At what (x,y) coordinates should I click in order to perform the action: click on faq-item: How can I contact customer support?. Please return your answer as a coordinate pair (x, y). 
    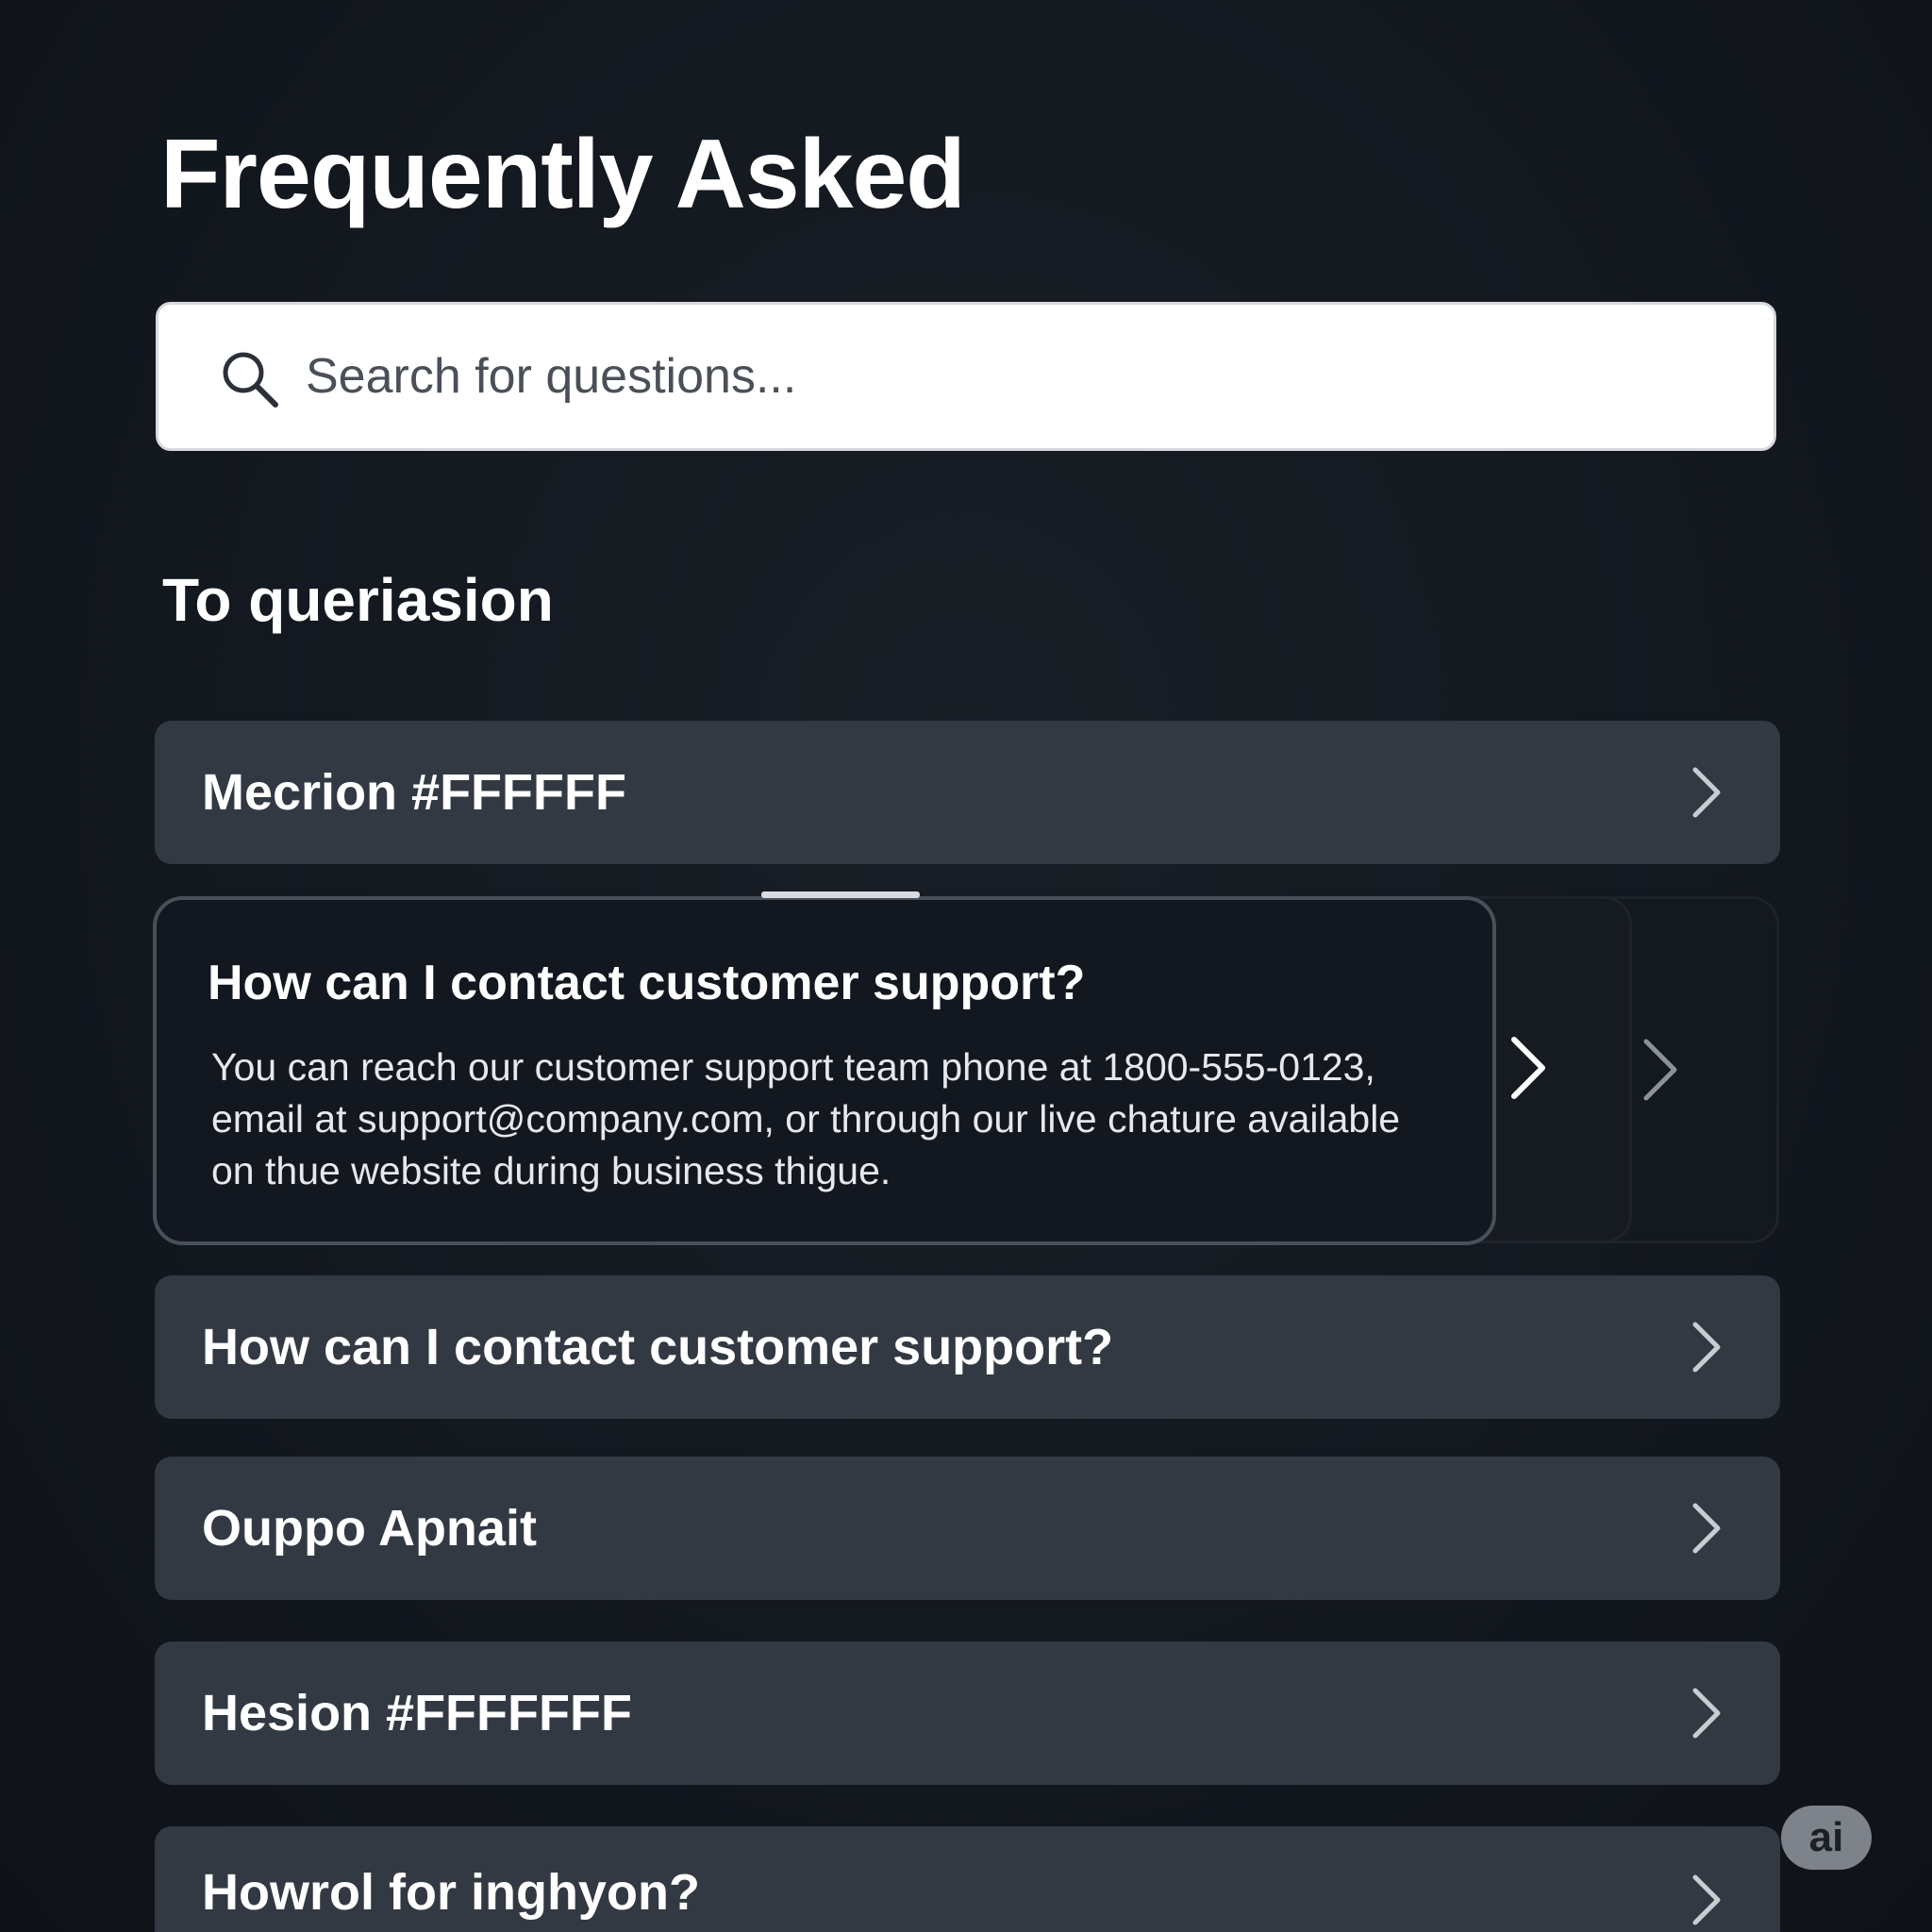
    Looking at the image, I should click on (967, 1347).